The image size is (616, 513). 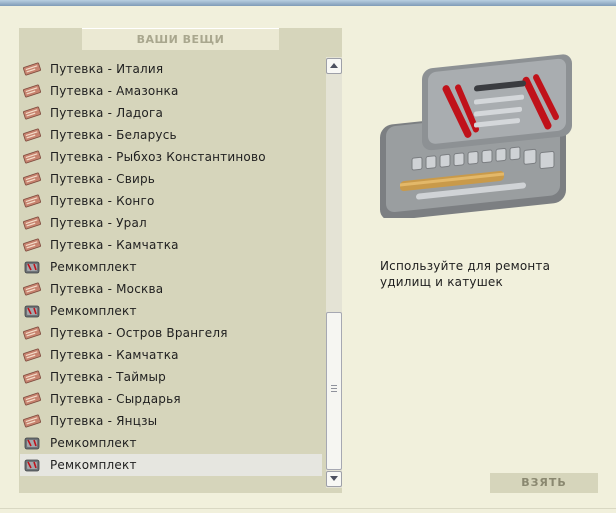 What do you see at coordinates (180, 39) in the screenshot?
I see `inventory-panel-title: ВАШИ ВЕЩИ` at bounding box center [180, 39].